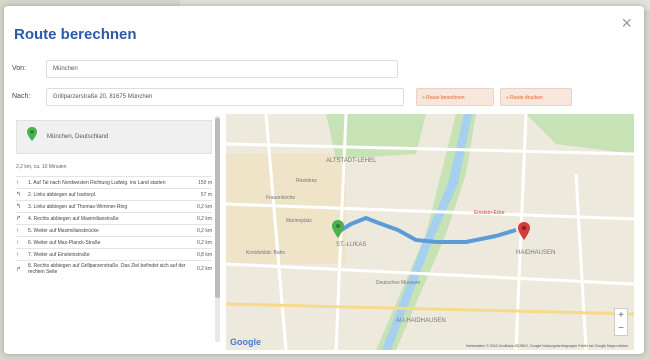  Describe the element at coordinates (299, 221) in the screenshot. I see `map-label-marienplatz: Marienplatz` at that location.